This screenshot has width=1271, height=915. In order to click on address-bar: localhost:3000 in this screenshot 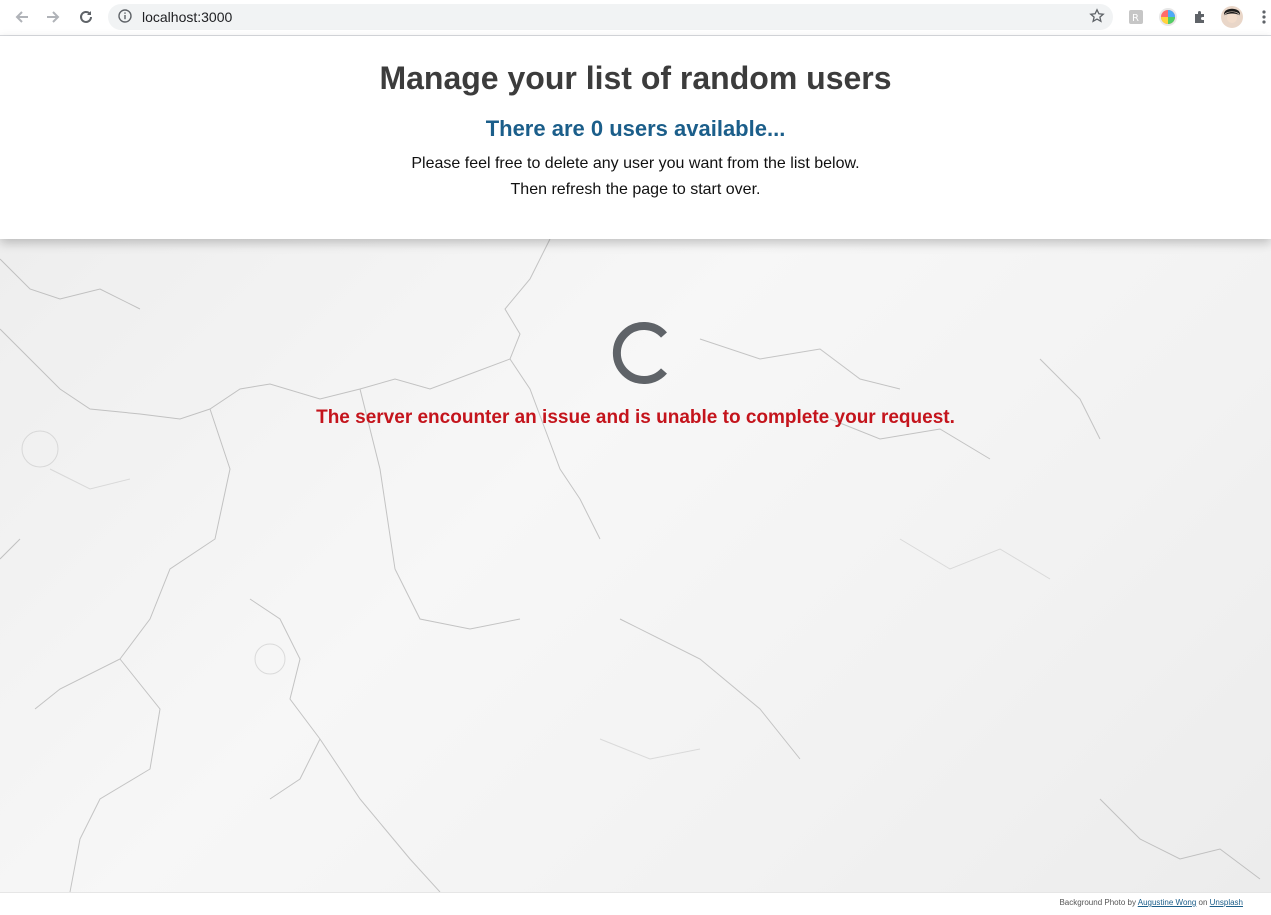, I will do `click(610, 17)`.